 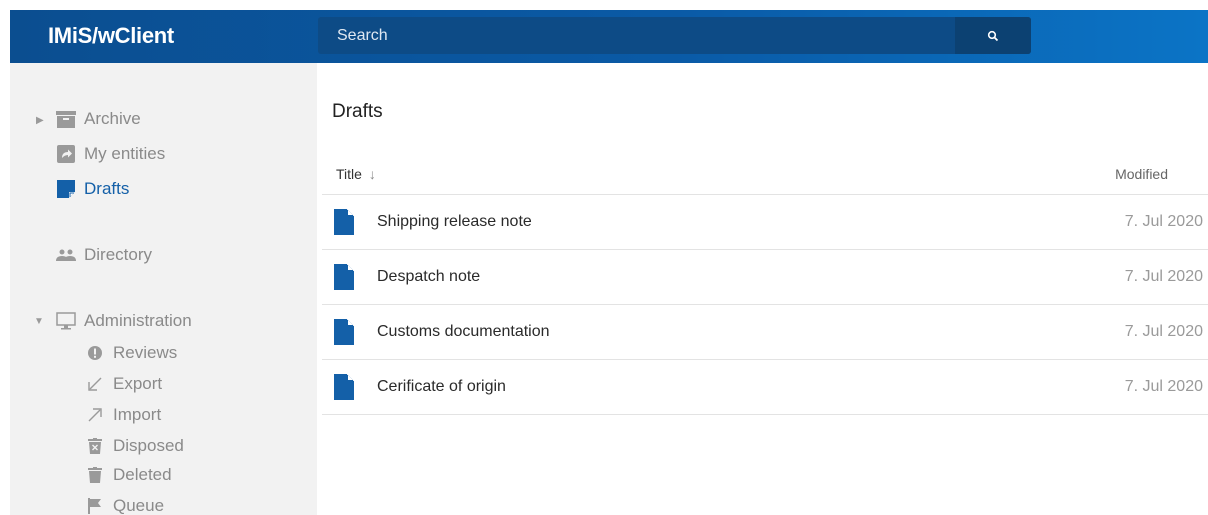 I want to click on arrow-up-right-icon, so click(x=95, y=415).